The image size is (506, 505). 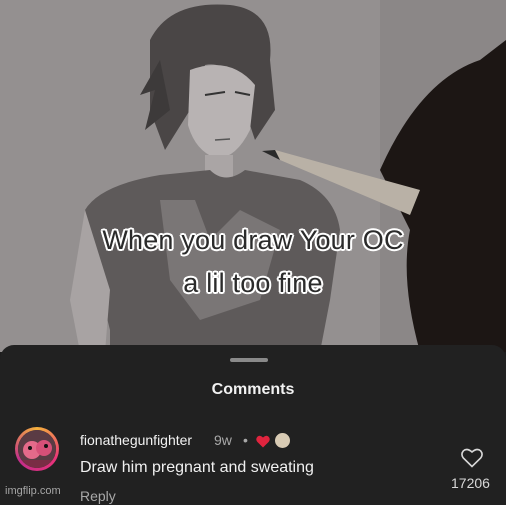 I want to click on like-count: 17206, so click(x=470, y=483).